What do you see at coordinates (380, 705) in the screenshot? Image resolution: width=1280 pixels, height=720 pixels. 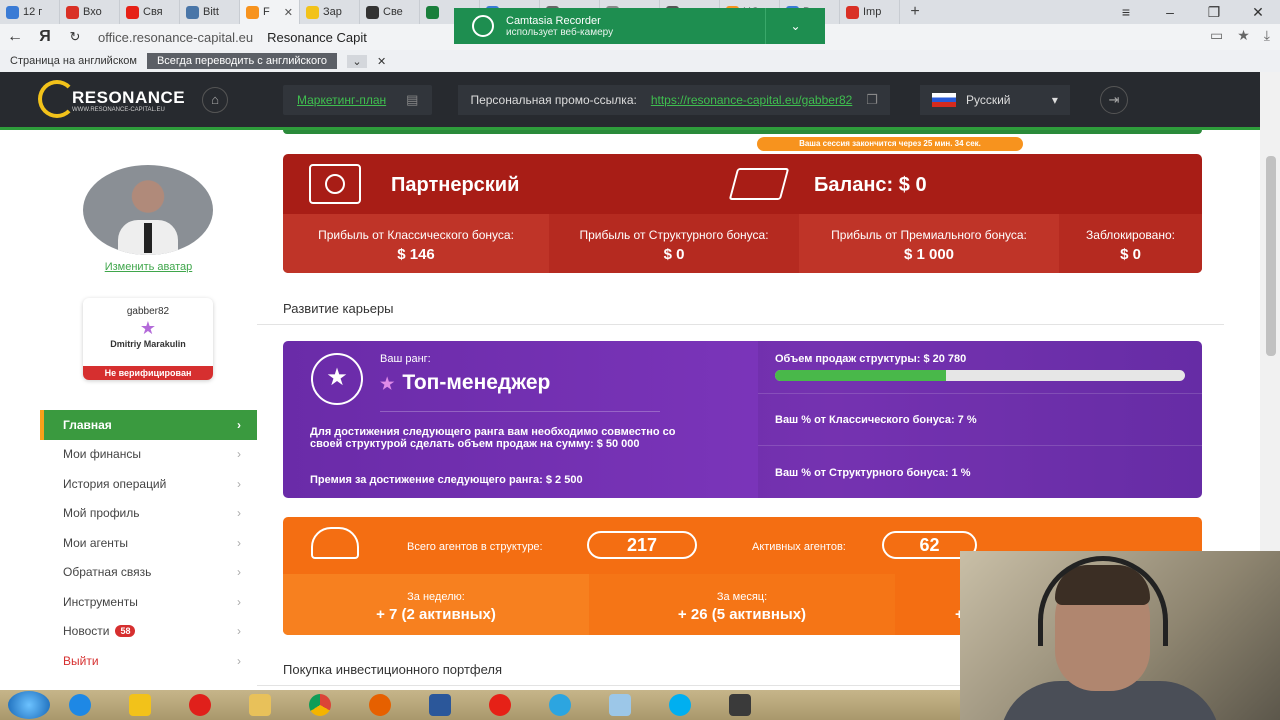 I see `taskbar-firefox-icon` at bounding box center [380, 705].